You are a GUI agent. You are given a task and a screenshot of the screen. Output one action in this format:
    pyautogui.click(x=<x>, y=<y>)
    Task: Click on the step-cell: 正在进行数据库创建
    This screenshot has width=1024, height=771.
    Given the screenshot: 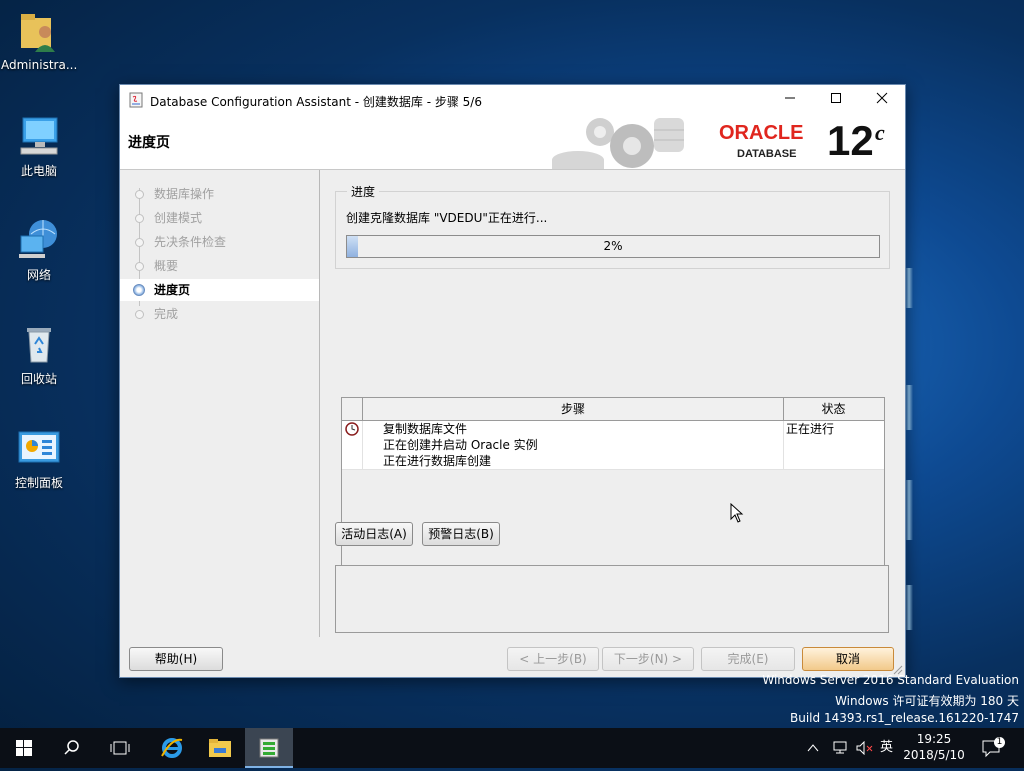 What is the action you would take?
    pyautogui.click(x=437, y=461)
    